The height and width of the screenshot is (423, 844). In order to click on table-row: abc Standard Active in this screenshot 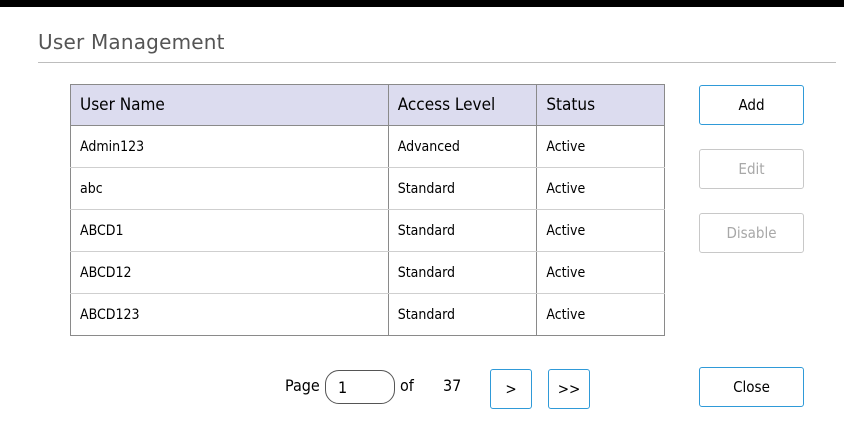, I will do `click(367, 188)`.